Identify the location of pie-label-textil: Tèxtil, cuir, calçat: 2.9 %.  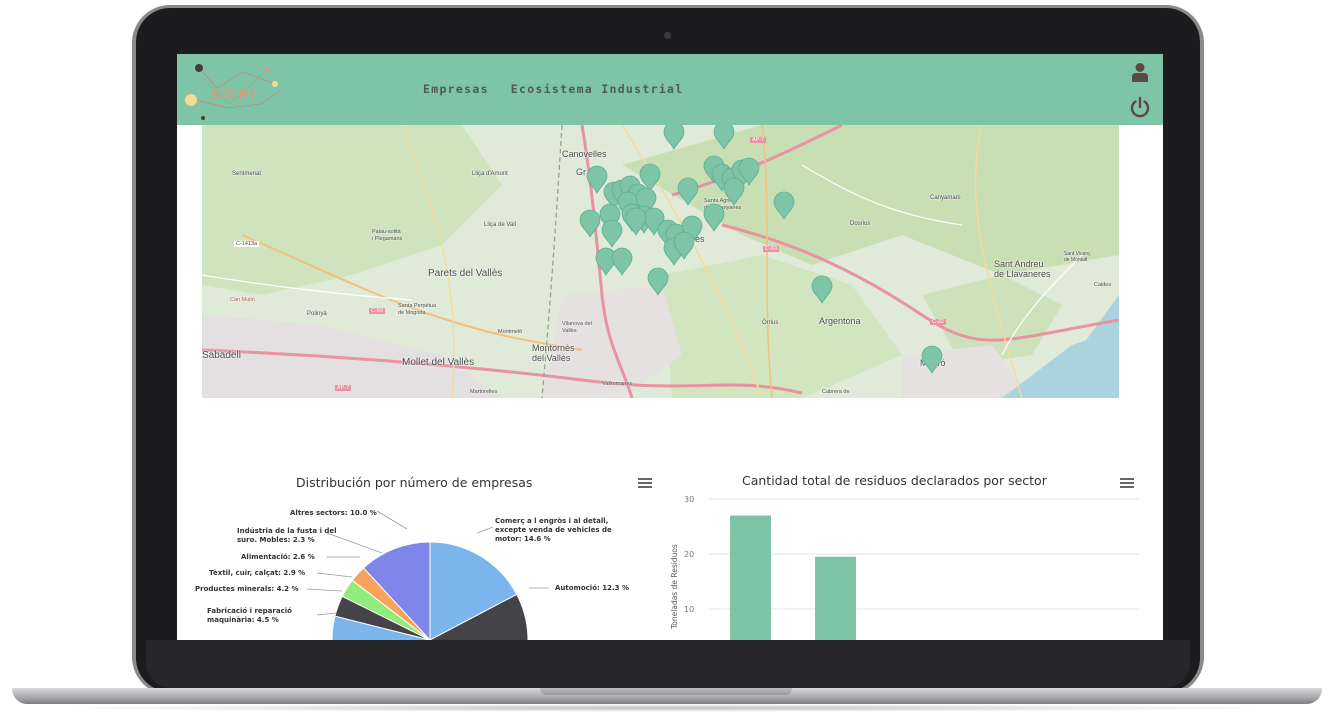
(257, 573).